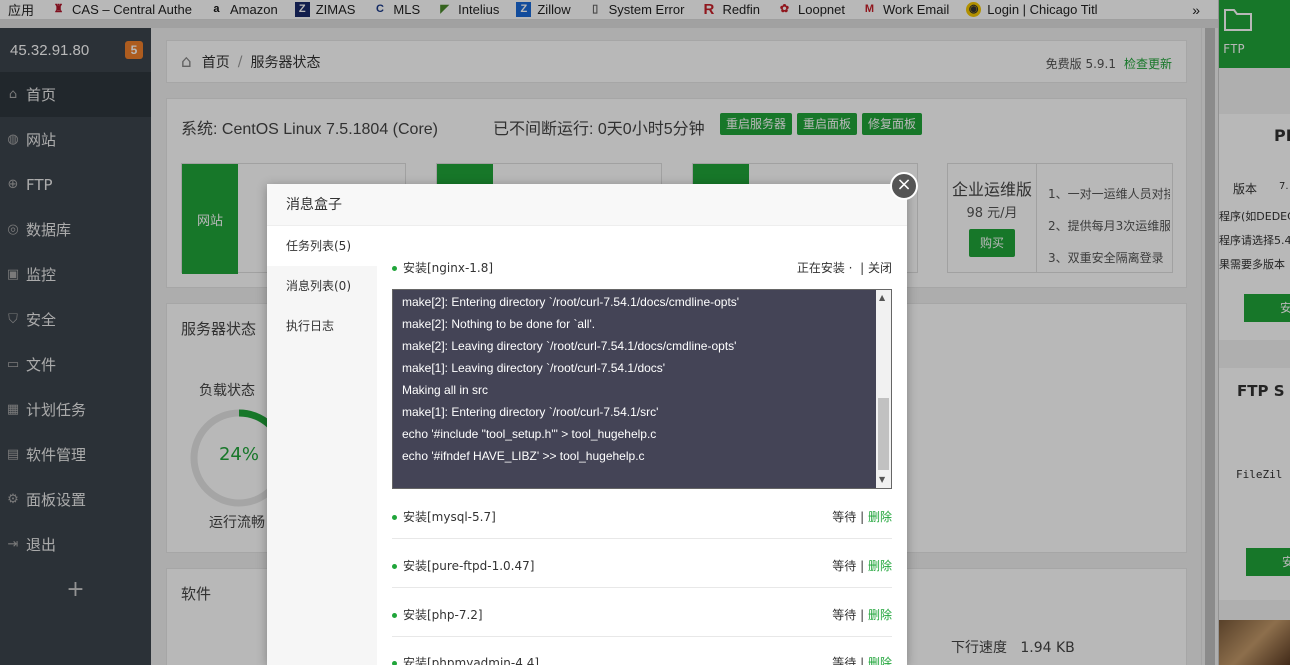 The width and height of the screenshot is (1290, 665). What do you see at coordinates (882, 297) in the screenshot?
I see `scroll-up-icon: ▲` at bounding box center [882, 297].